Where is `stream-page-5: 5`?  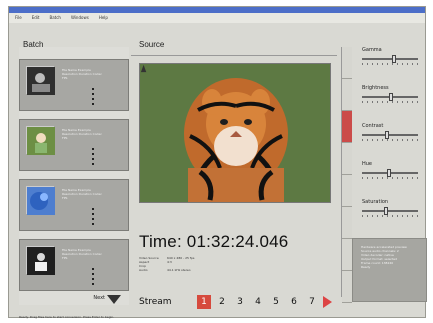
stream-page-5: 5 is located at coordinates (276, 302).